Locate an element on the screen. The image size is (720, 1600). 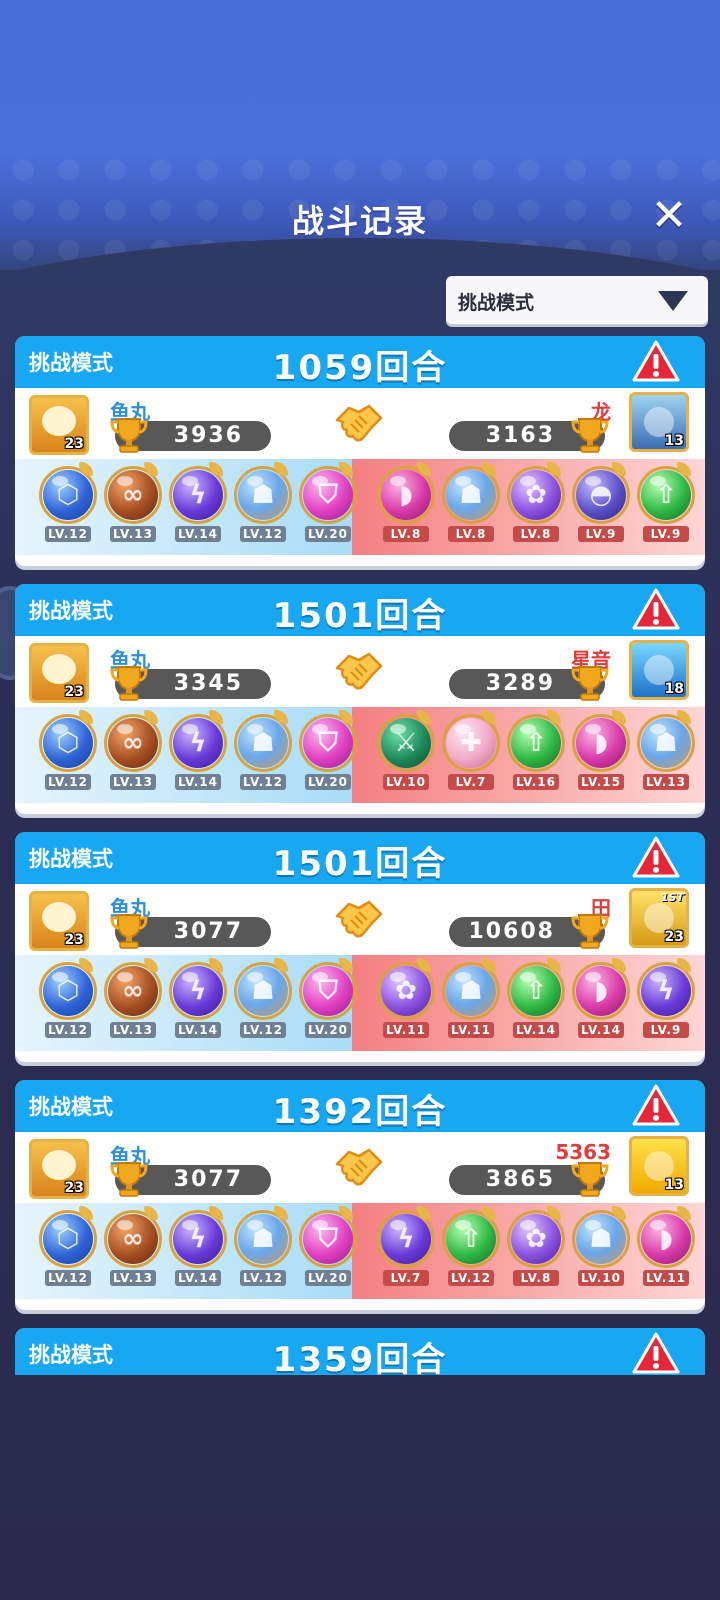
opponent-avatar: 1ST 23 is located at coordinates (659, 918).